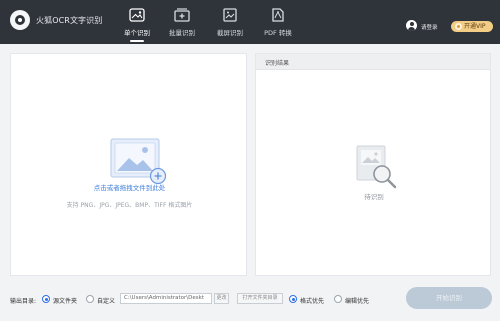 Image resolution: width=500 pixels, height=321 pixels. What do you see at coordinates (338, 299) in the screenshot?
I see `radio-edit-priority` at bounding box center [338, 299].